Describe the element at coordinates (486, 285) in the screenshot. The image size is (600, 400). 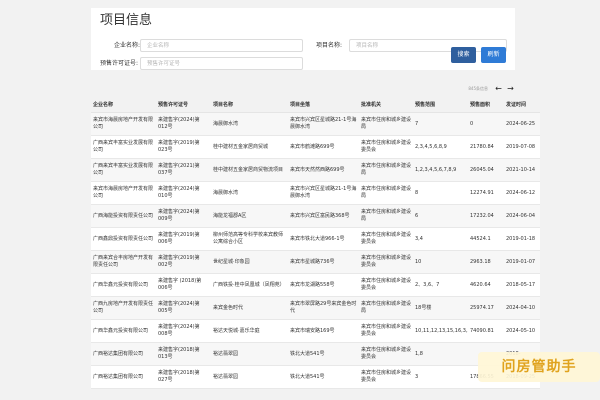
I see `table-cell: 4620.64` at that location.